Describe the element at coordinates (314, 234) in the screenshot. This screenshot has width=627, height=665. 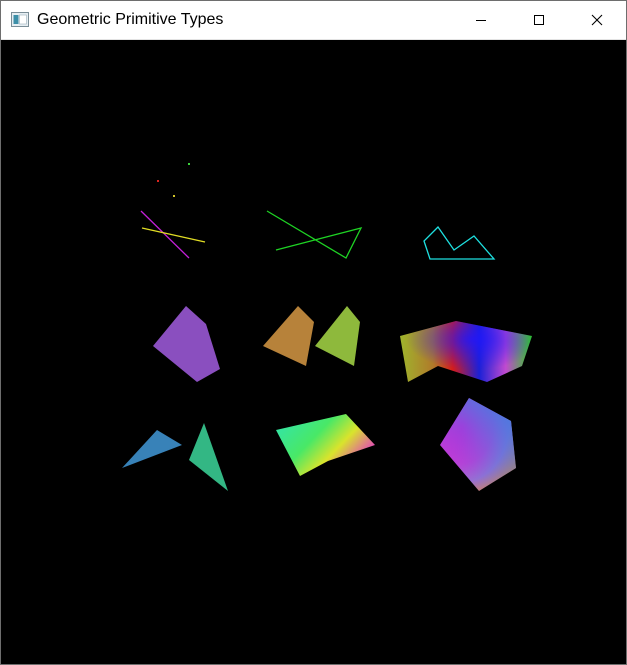
I see `line-strip-primitive` at that location.